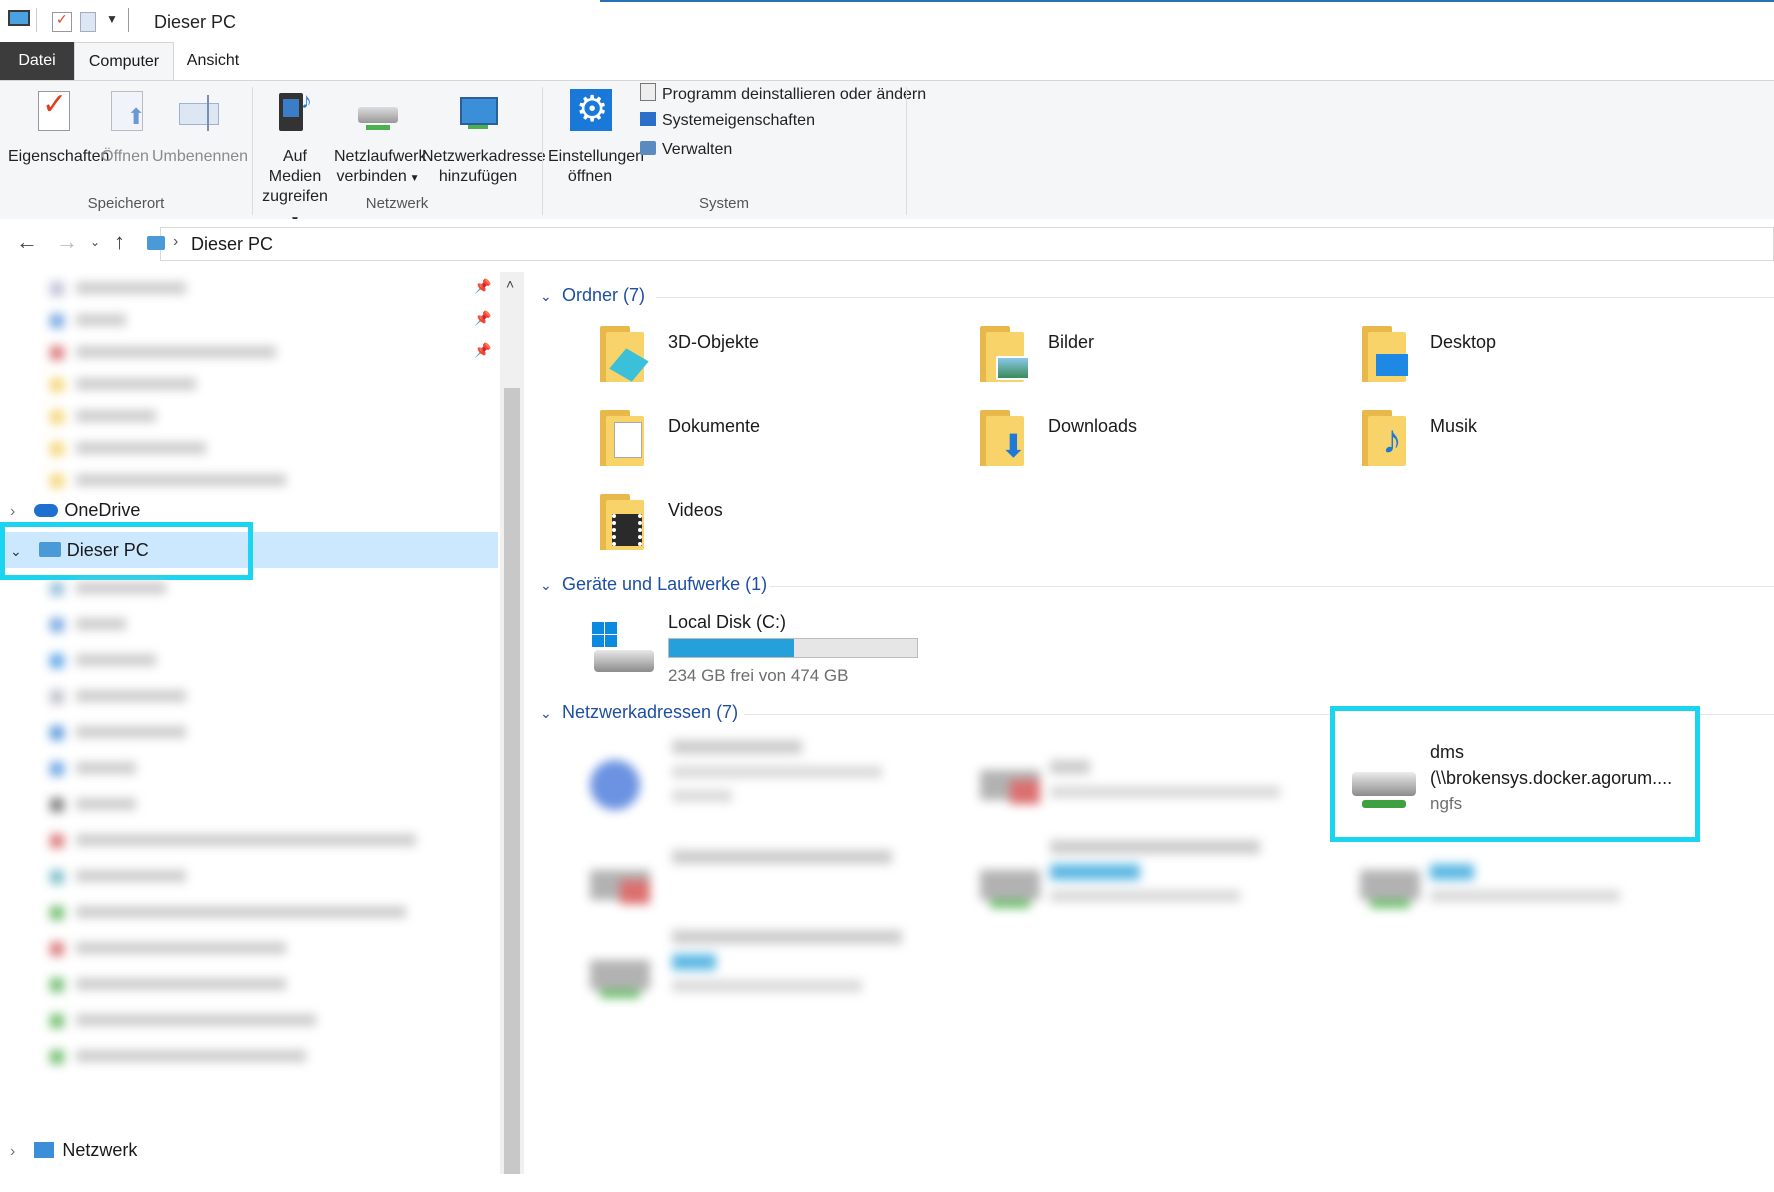  What do you see at coordinates (44, 1150) in the screenshot?
I see `network-icon` at bounding box center [44, 1150].